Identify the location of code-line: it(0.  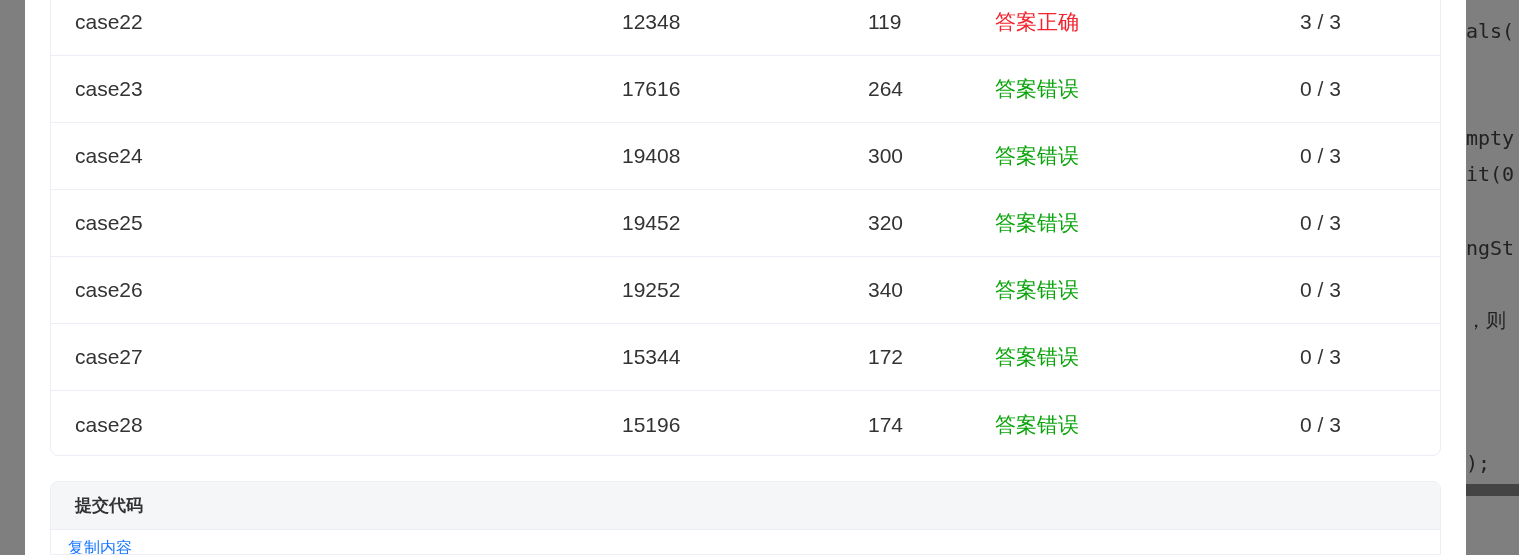
(1490, 174).